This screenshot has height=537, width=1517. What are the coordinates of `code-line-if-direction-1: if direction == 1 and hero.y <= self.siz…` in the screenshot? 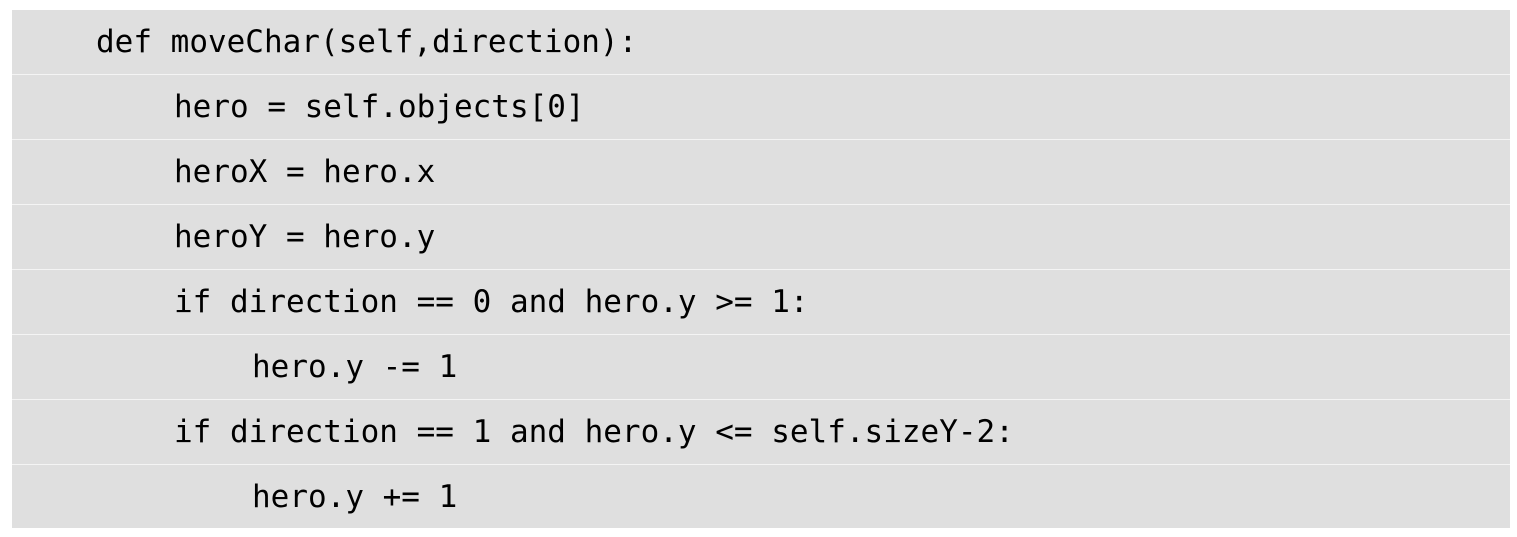 It's located at (761, 432).